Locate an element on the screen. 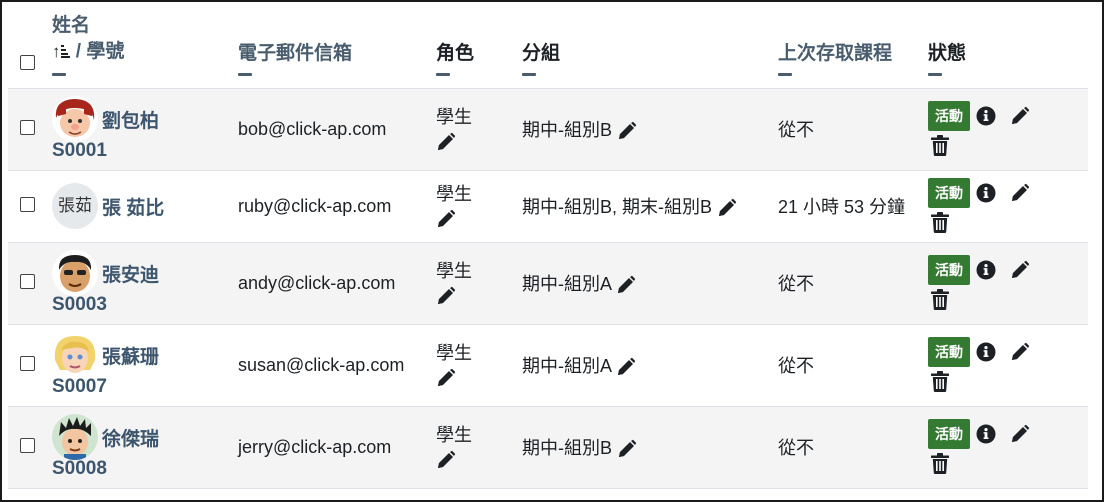 The height and width of the screenshot is (502, 1104). name-cell: 劉包柏 S0001 is located at coordinates (145, 129).